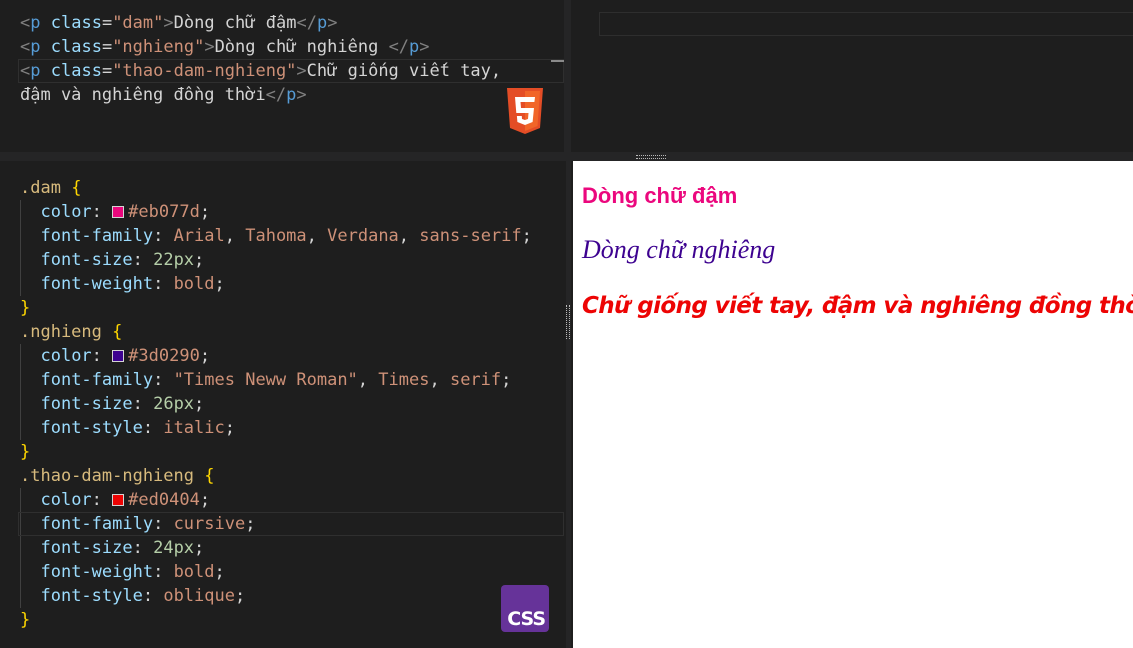 Image resolution: width=1133 pixels, height=648 pixels. I want to click on css-code-line: .nghieng {, so click(276, 332).